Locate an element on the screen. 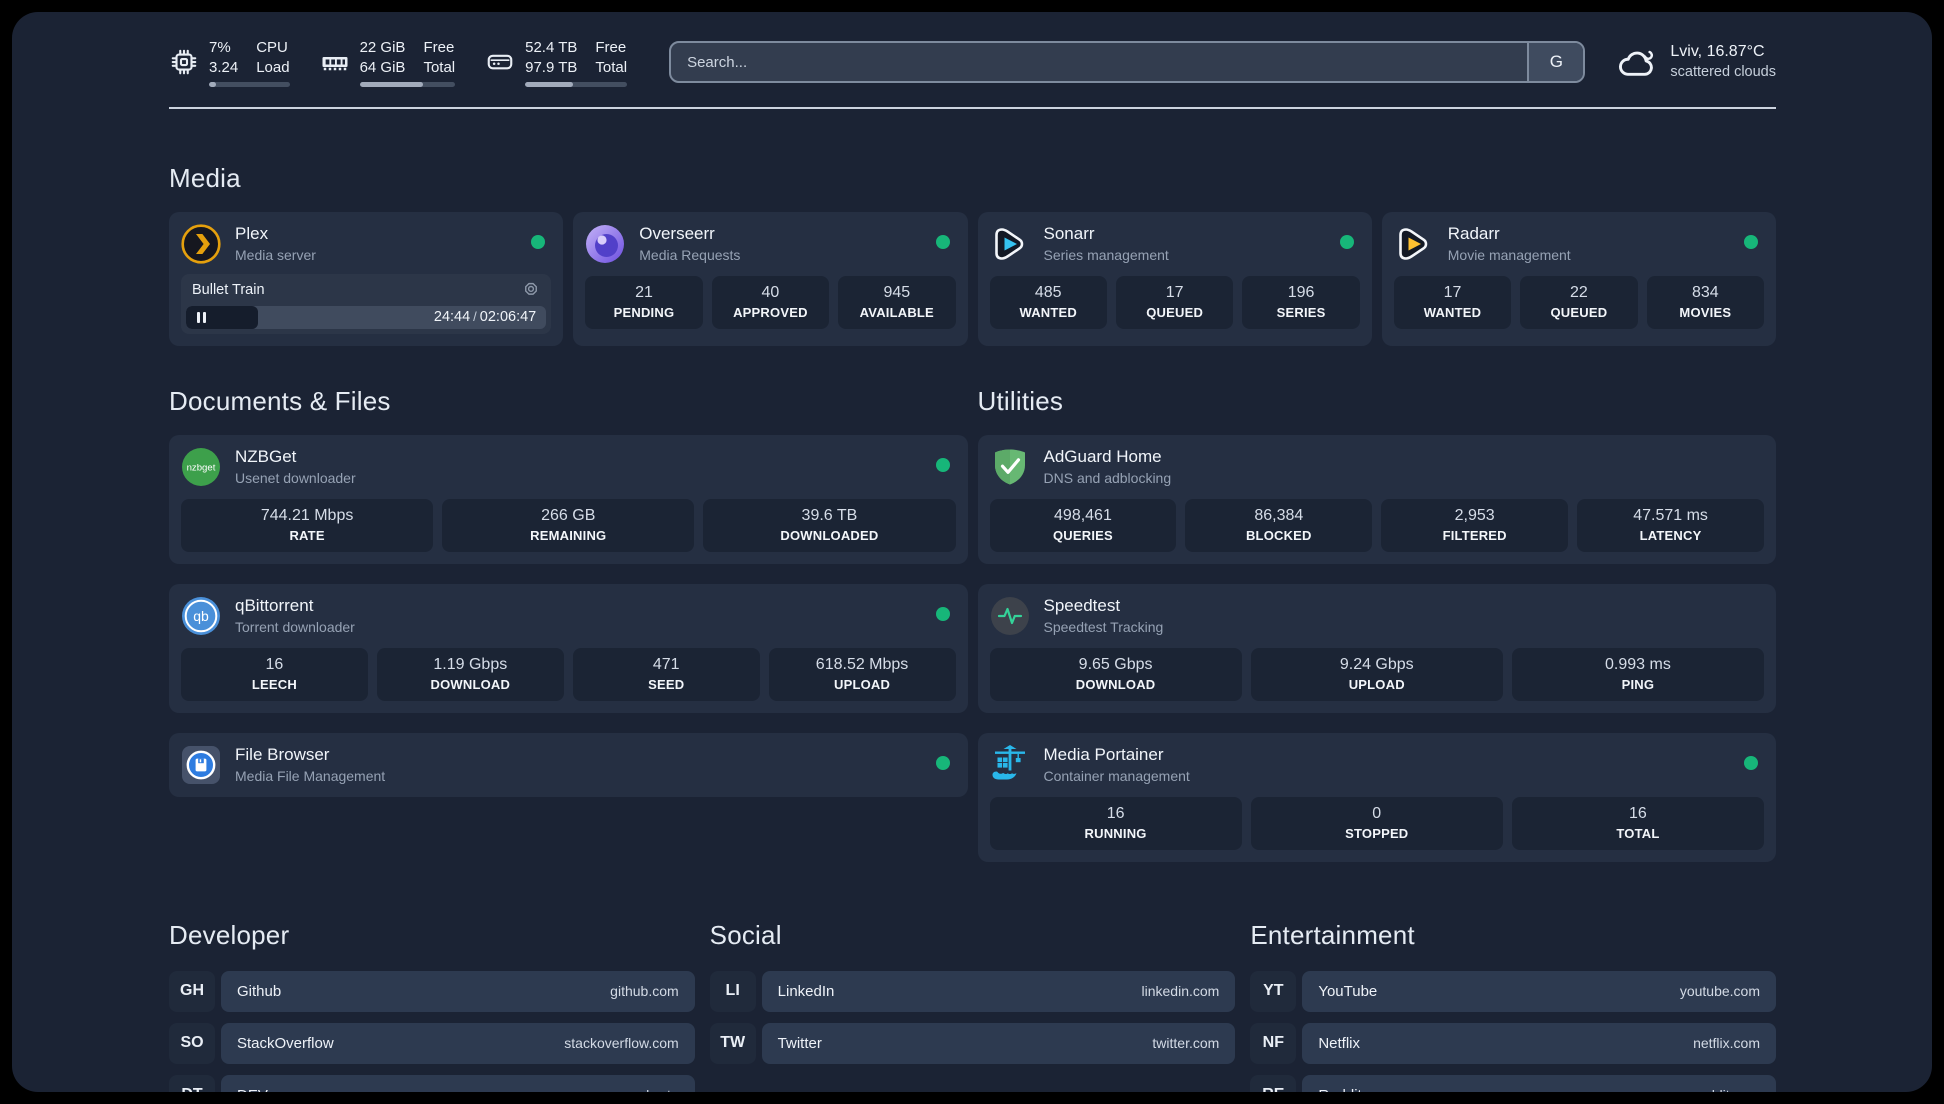 The image size is (1944, 1104). service-description: Media File Management is located at coordinates (310, 775).